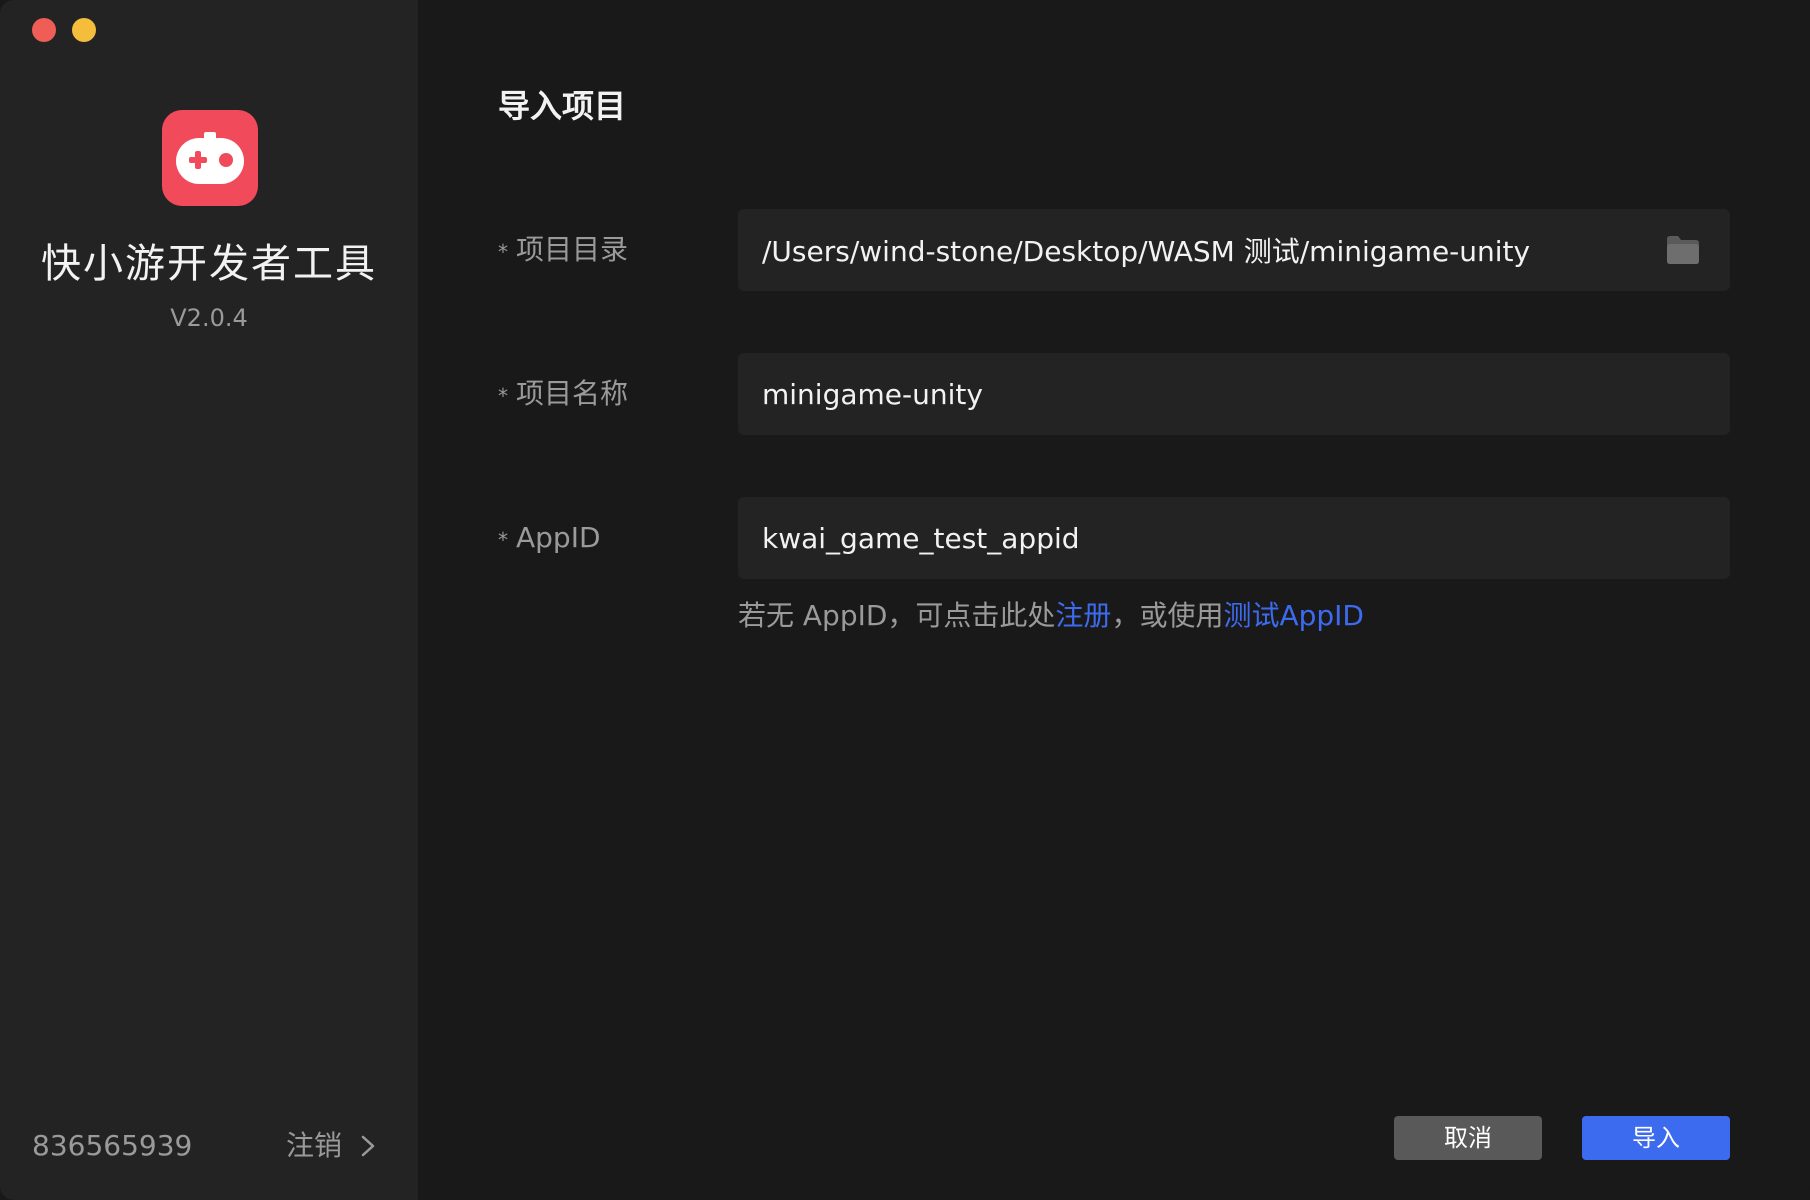  What do you see at coordinates (572, 249) in the screenshot?
I see `directory-label-text: 项目目录` at bounding box center [572, 249].